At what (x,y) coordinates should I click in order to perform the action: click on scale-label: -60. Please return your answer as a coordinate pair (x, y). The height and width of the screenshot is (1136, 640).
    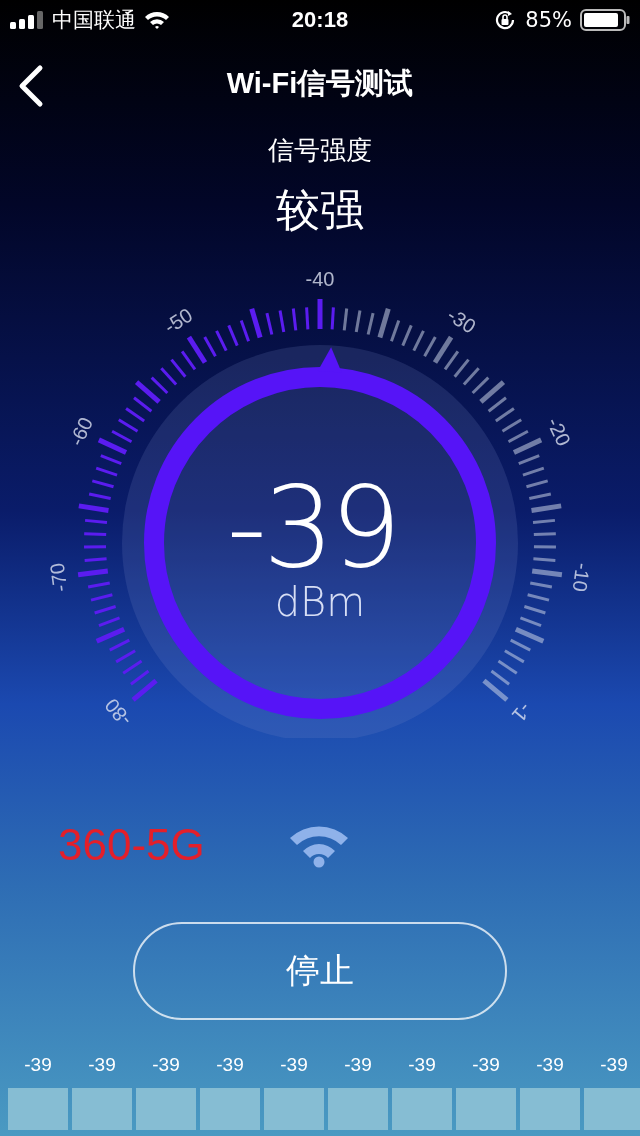
    Looking at the image, I should click on (81, 431).